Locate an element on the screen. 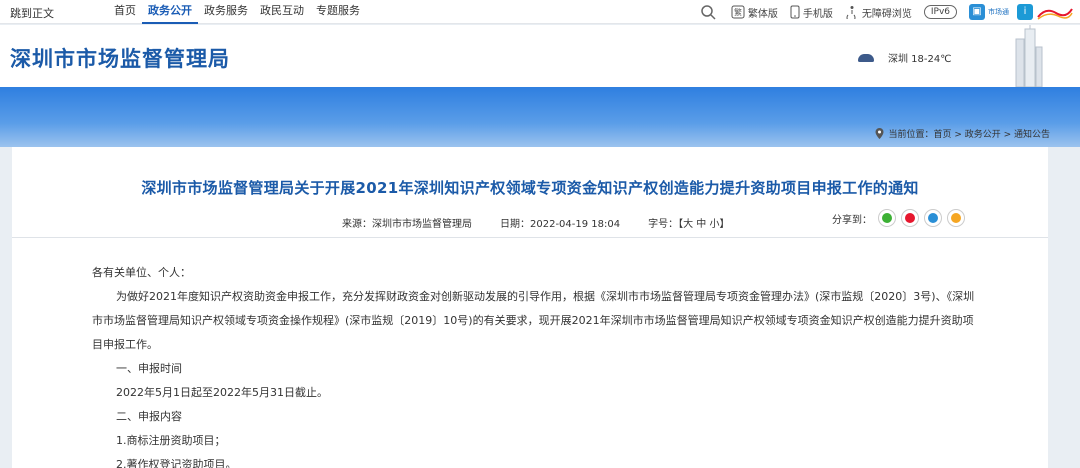 This screenshot has width=1080, height=468. share-weibo-button is located at coordinates (910, 218).